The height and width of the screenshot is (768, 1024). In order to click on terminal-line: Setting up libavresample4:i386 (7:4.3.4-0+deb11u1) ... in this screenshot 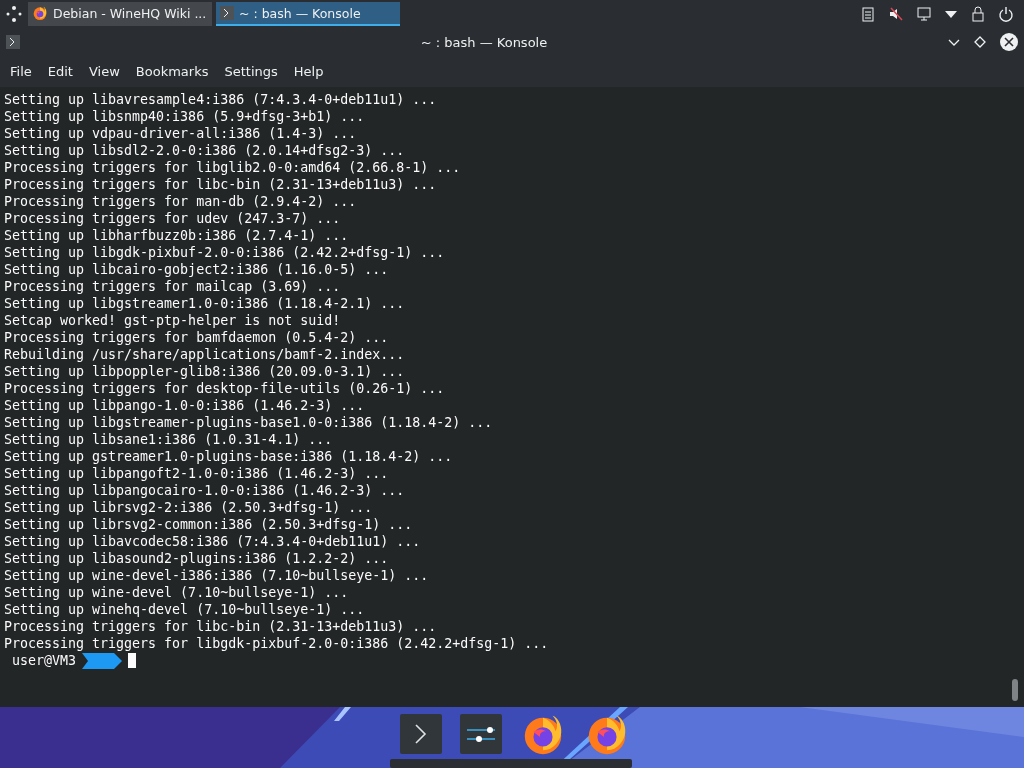, I will do `click(221, 99)`.